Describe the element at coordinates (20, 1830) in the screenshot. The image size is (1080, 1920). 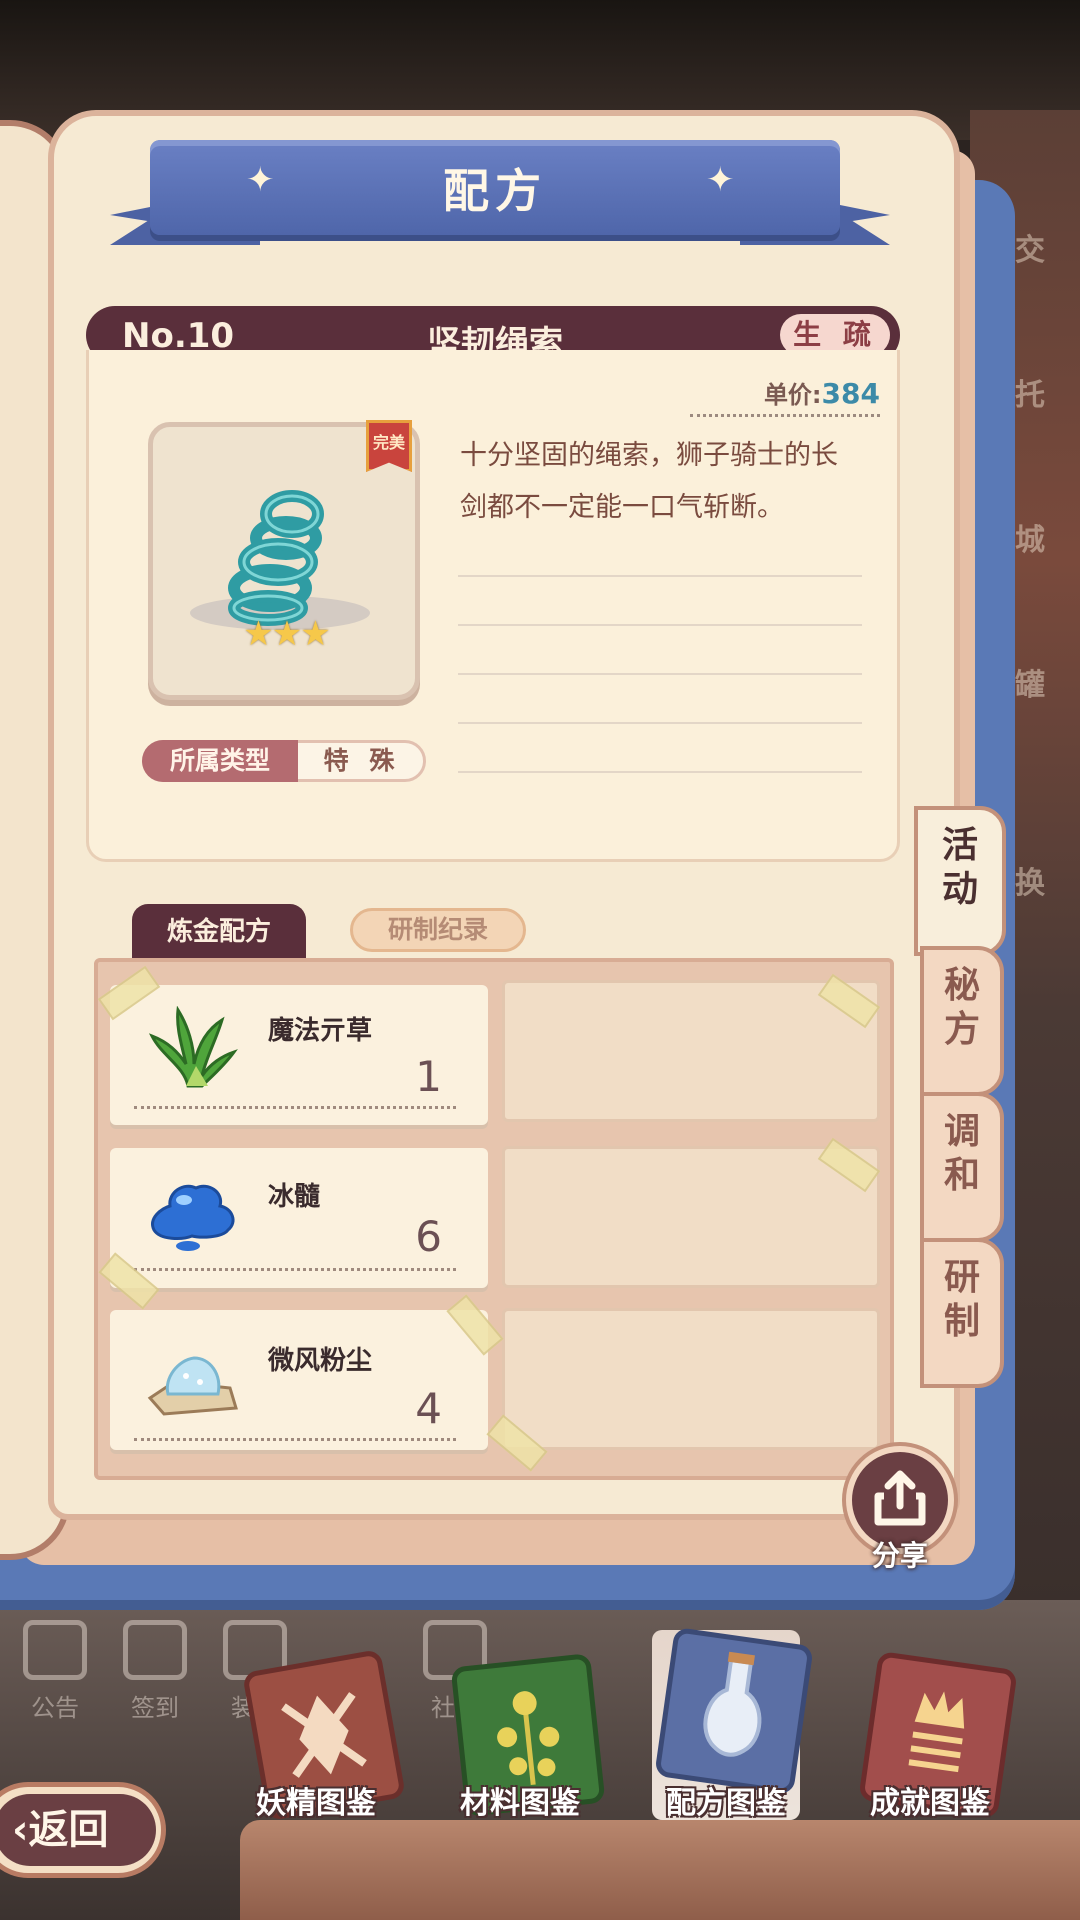
I see `chevron-left-icon: ‹` at that location.